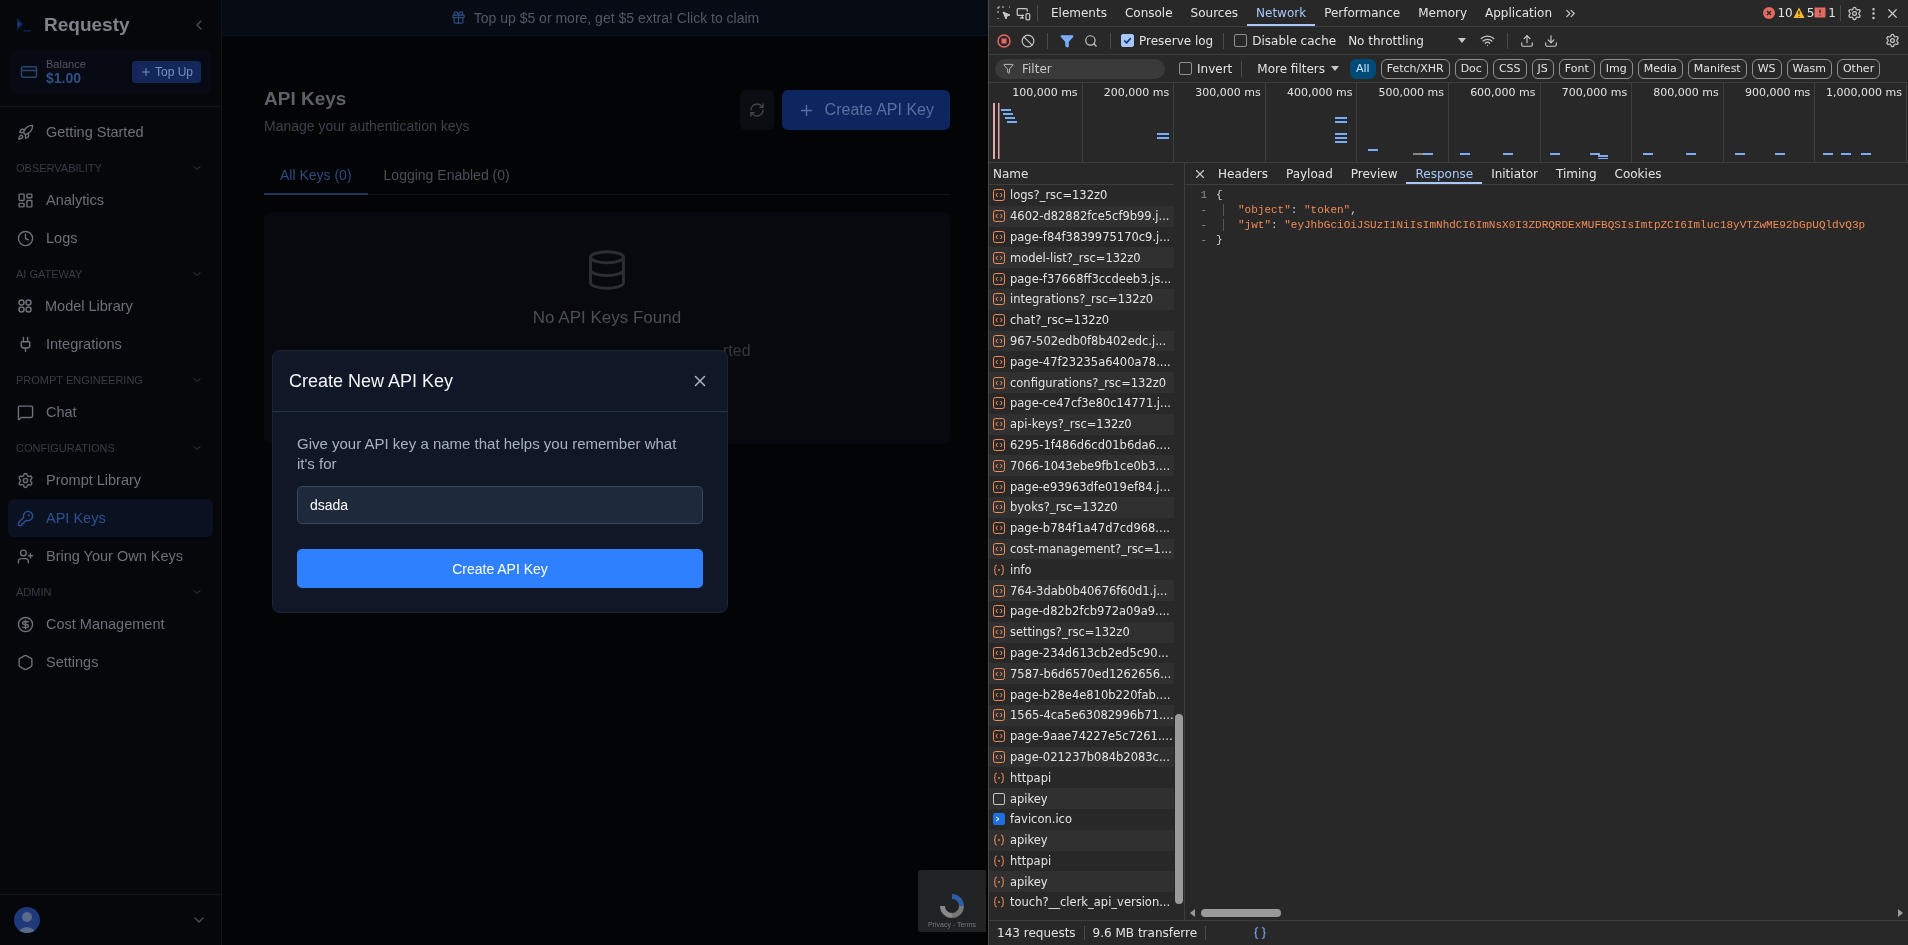 This screenshot has height=945, width=1908. What do you see at coordinates (66, 64) in the screenshot?
I see `balance-label: Balance` at bounding box center [66, 64].